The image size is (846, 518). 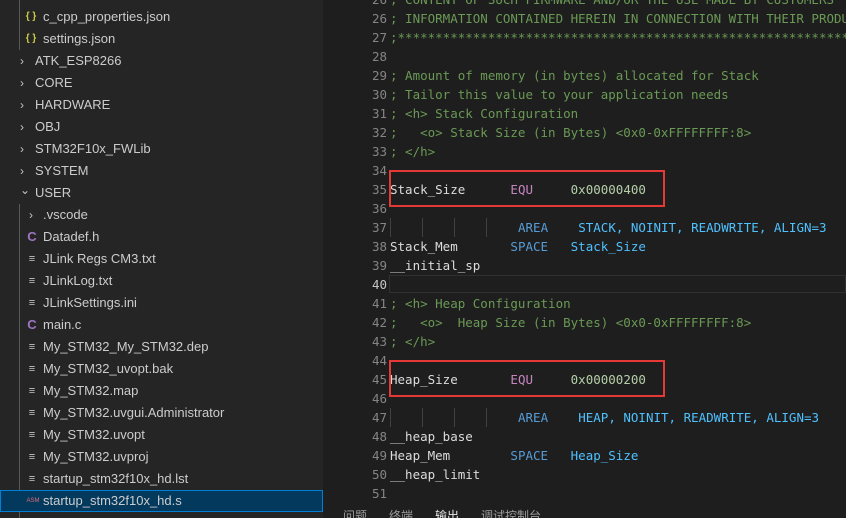 I want to click on explorer-item-my-stm32-uvgui-administrator: ≡ My_STM32.uvgui.Administrator, so click(x=161, y=413).